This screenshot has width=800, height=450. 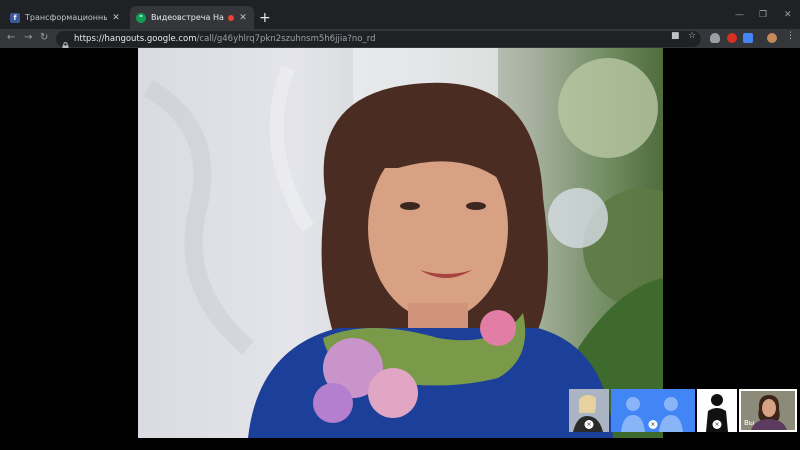 I want to click on window-close-icon: ✕, so click(x=788, y=15).